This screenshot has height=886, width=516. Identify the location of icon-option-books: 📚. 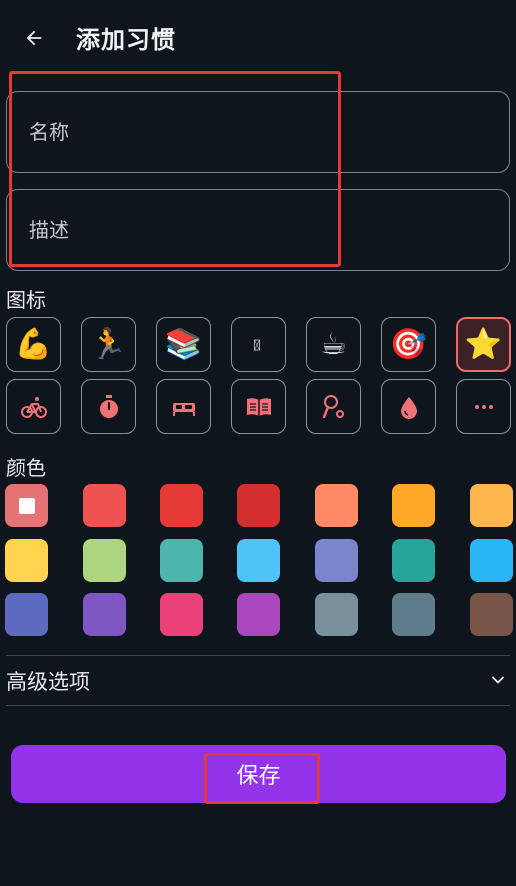
(183, 344).